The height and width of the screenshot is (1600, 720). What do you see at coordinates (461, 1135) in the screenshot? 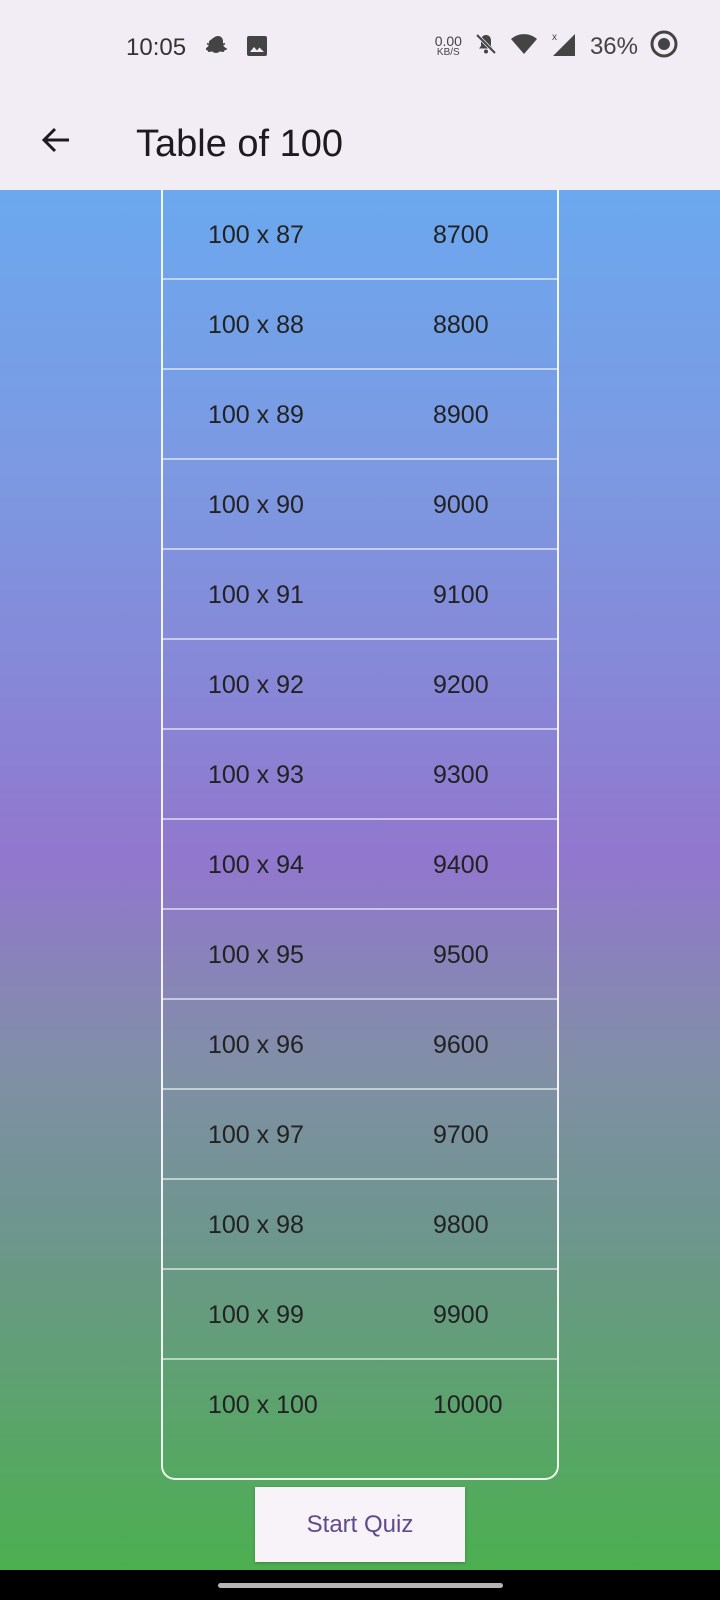
I see `multiplication-result: 9700` at bounding box center [461, 1135].